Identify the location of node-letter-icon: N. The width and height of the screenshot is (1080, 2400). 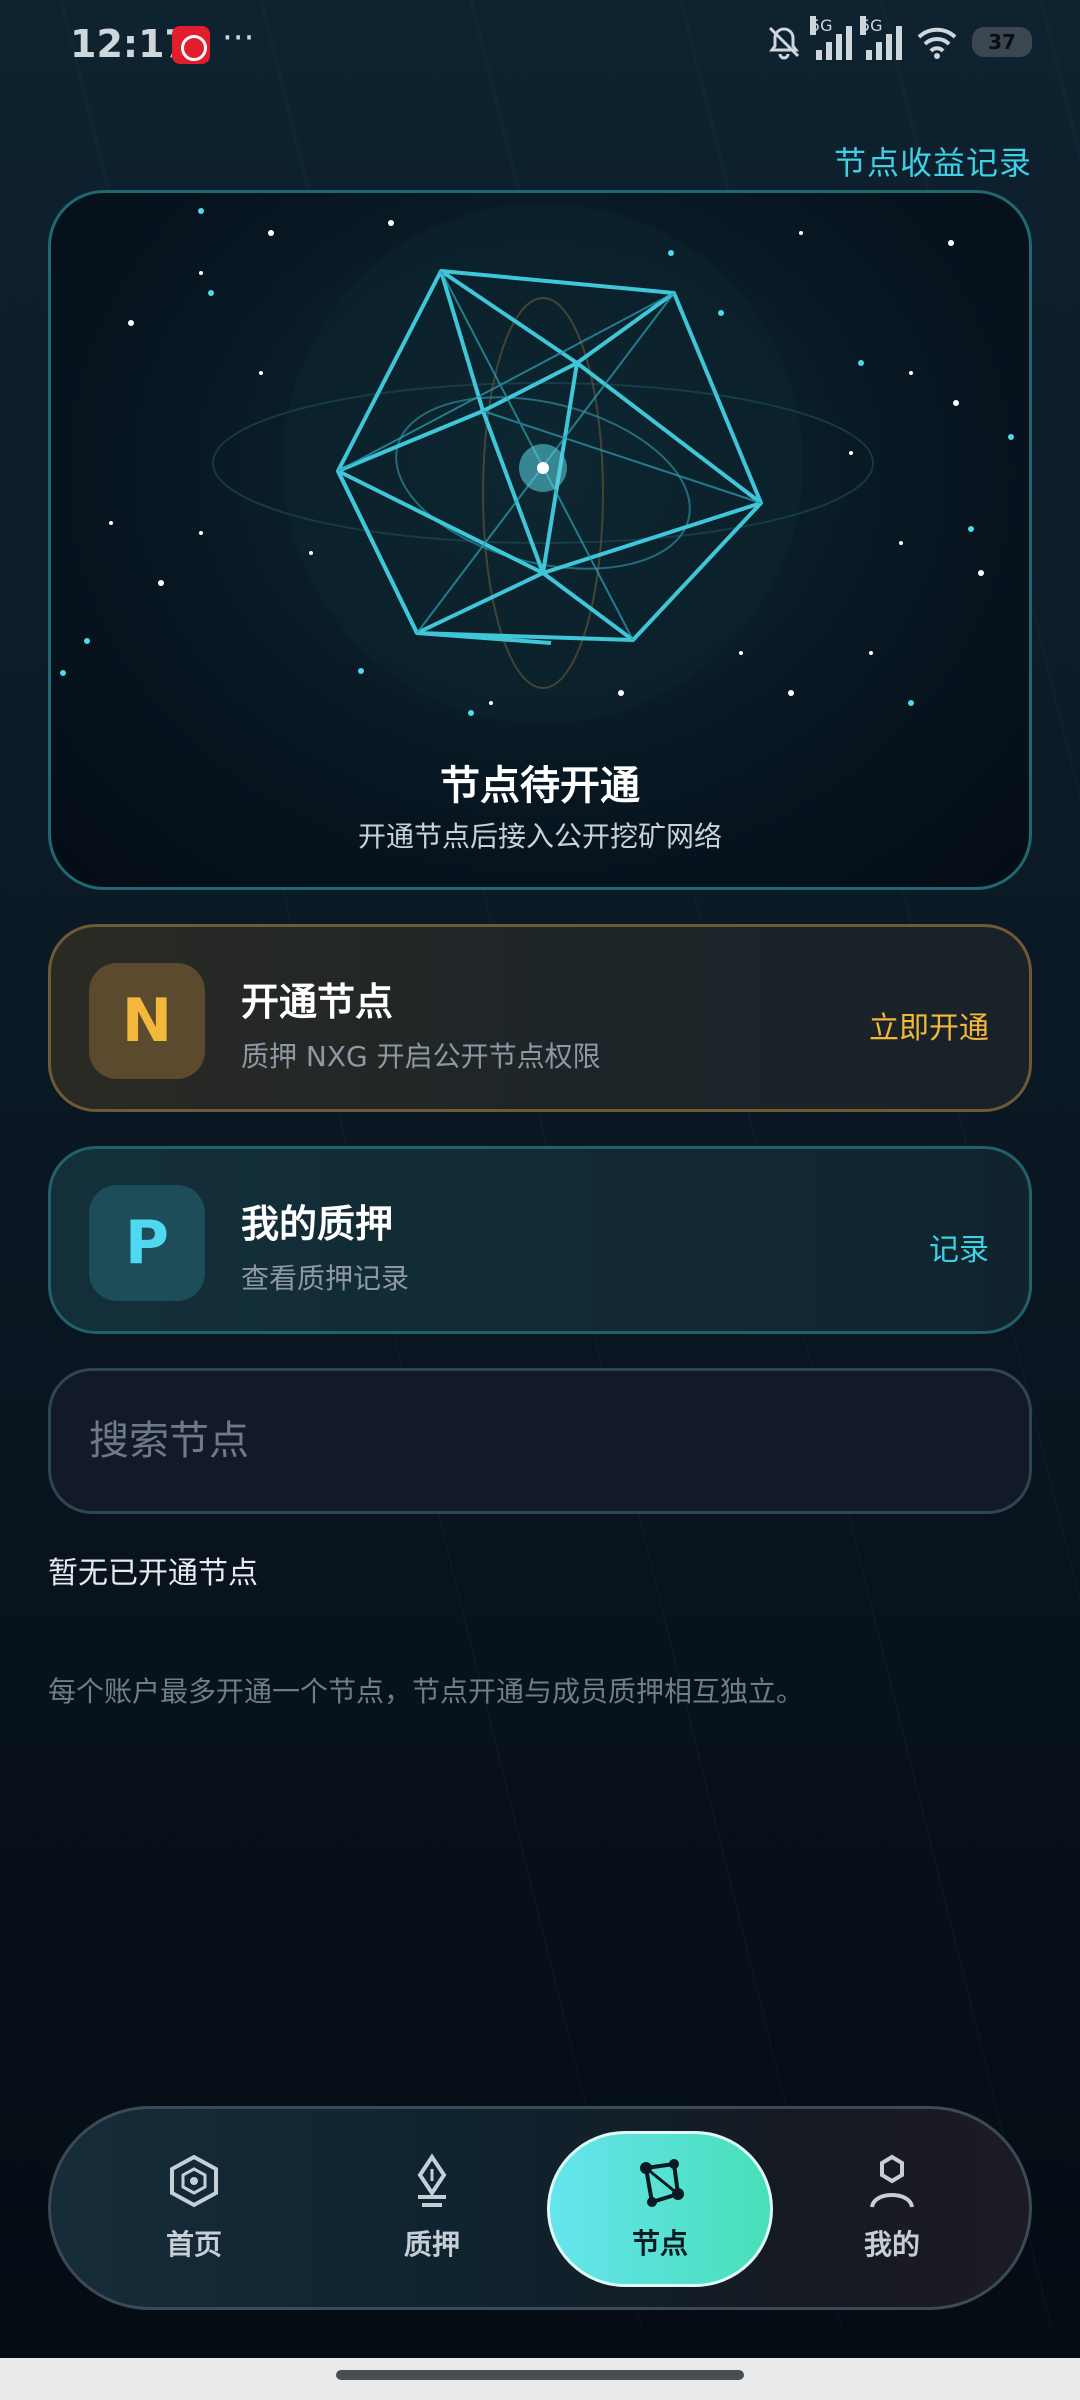
(147, 1021).